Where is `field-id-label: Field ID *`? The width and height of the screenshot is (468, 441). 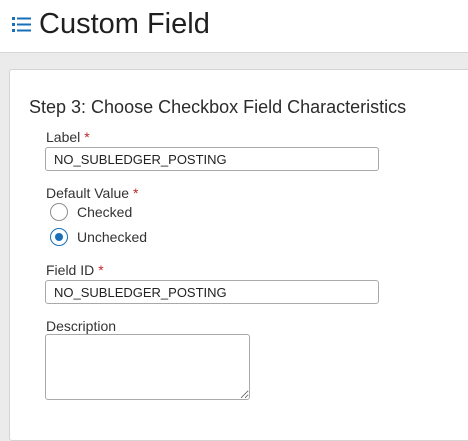 field-id-label: Field ID * is located at coordinates (75, 270).